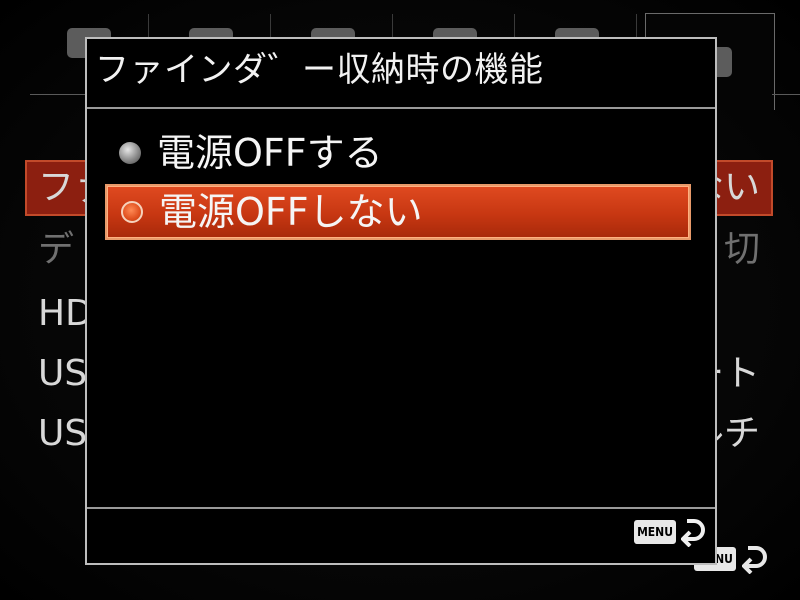 Image resolution: width=800 pixels, height=600 pixels. I want to click on background-tab-divider, so click(786, 94).